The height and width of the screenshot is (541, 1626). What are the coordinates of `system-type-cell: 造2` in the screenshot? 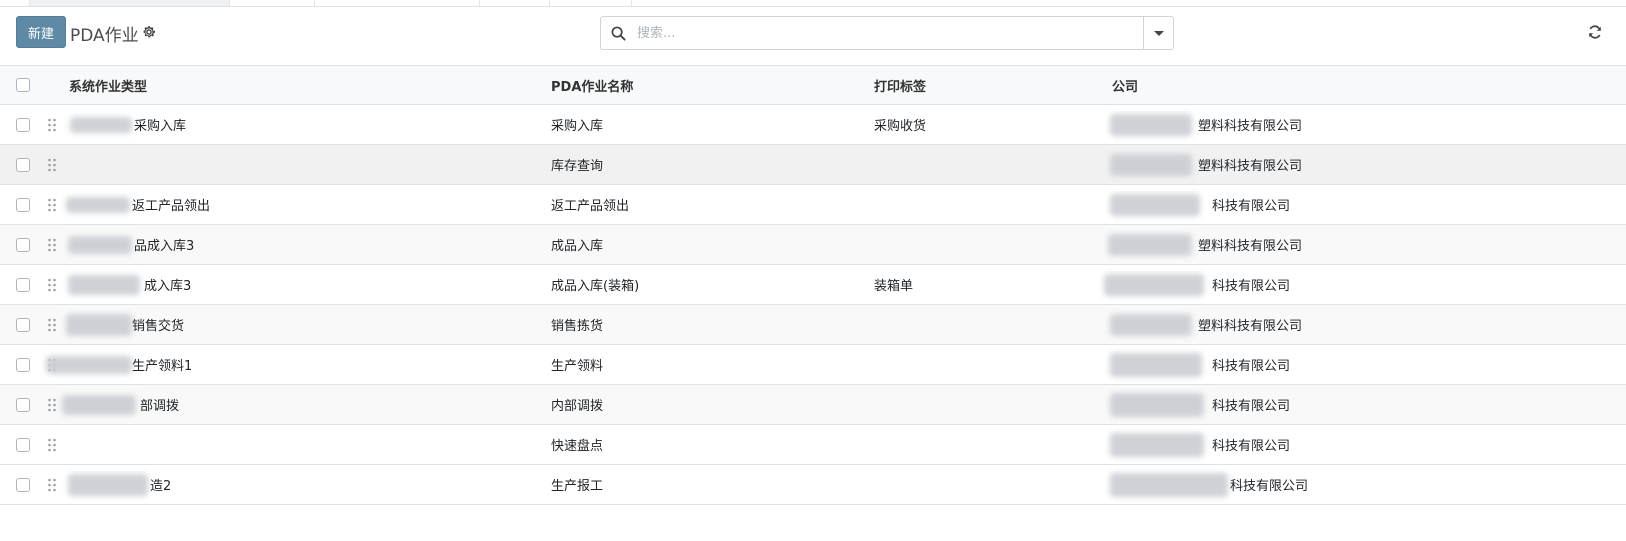 It's located at (161, 486).